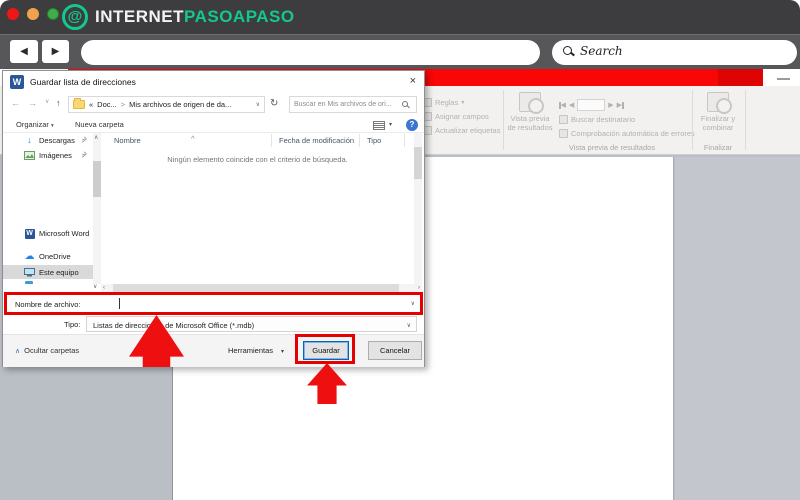 The width and height of the screenshot is (800, 500). Describe the element at coordinates (571, 105) in the screenshot. I see `previous-record-icon: ◀` at that location.